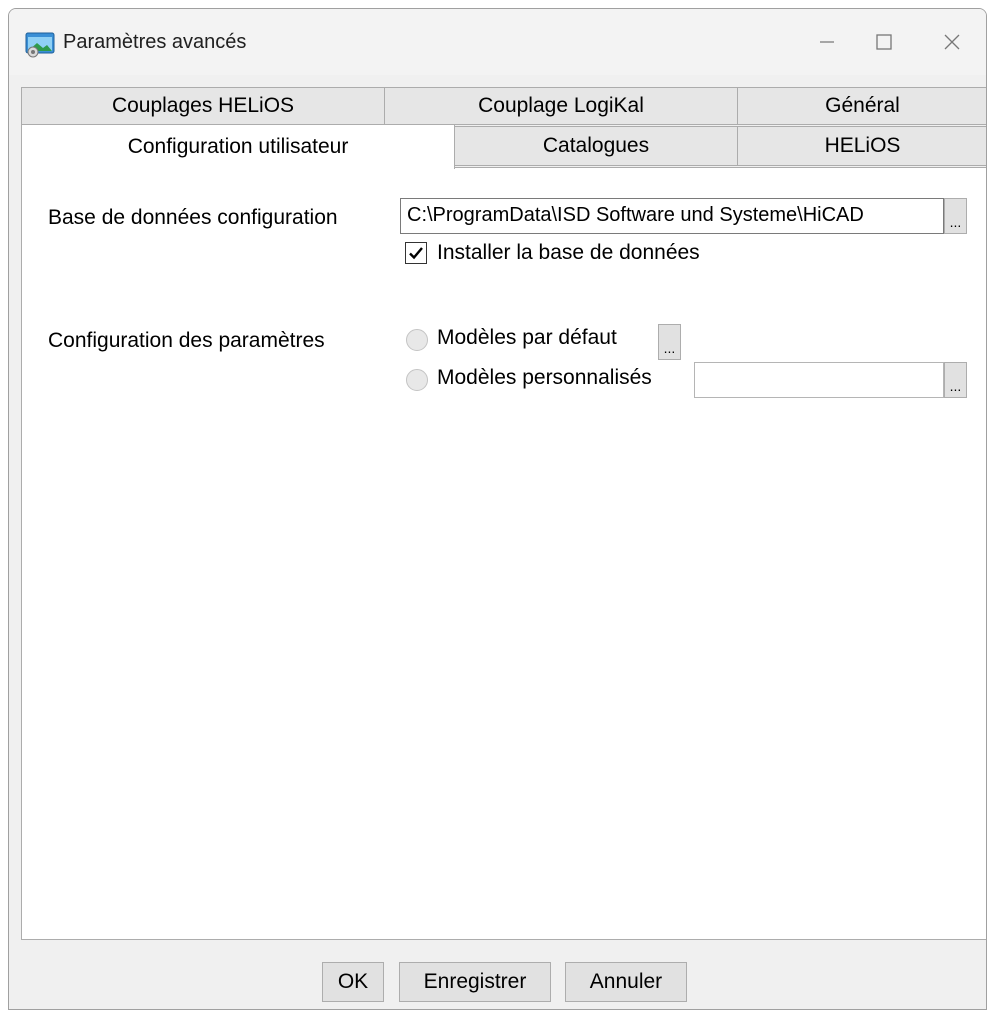 Image resolution: width=987 pixels, height=1010 pixels. I want to click on tab-configuration-utilisateur: Configuration utilisateur, so click(238, 146).